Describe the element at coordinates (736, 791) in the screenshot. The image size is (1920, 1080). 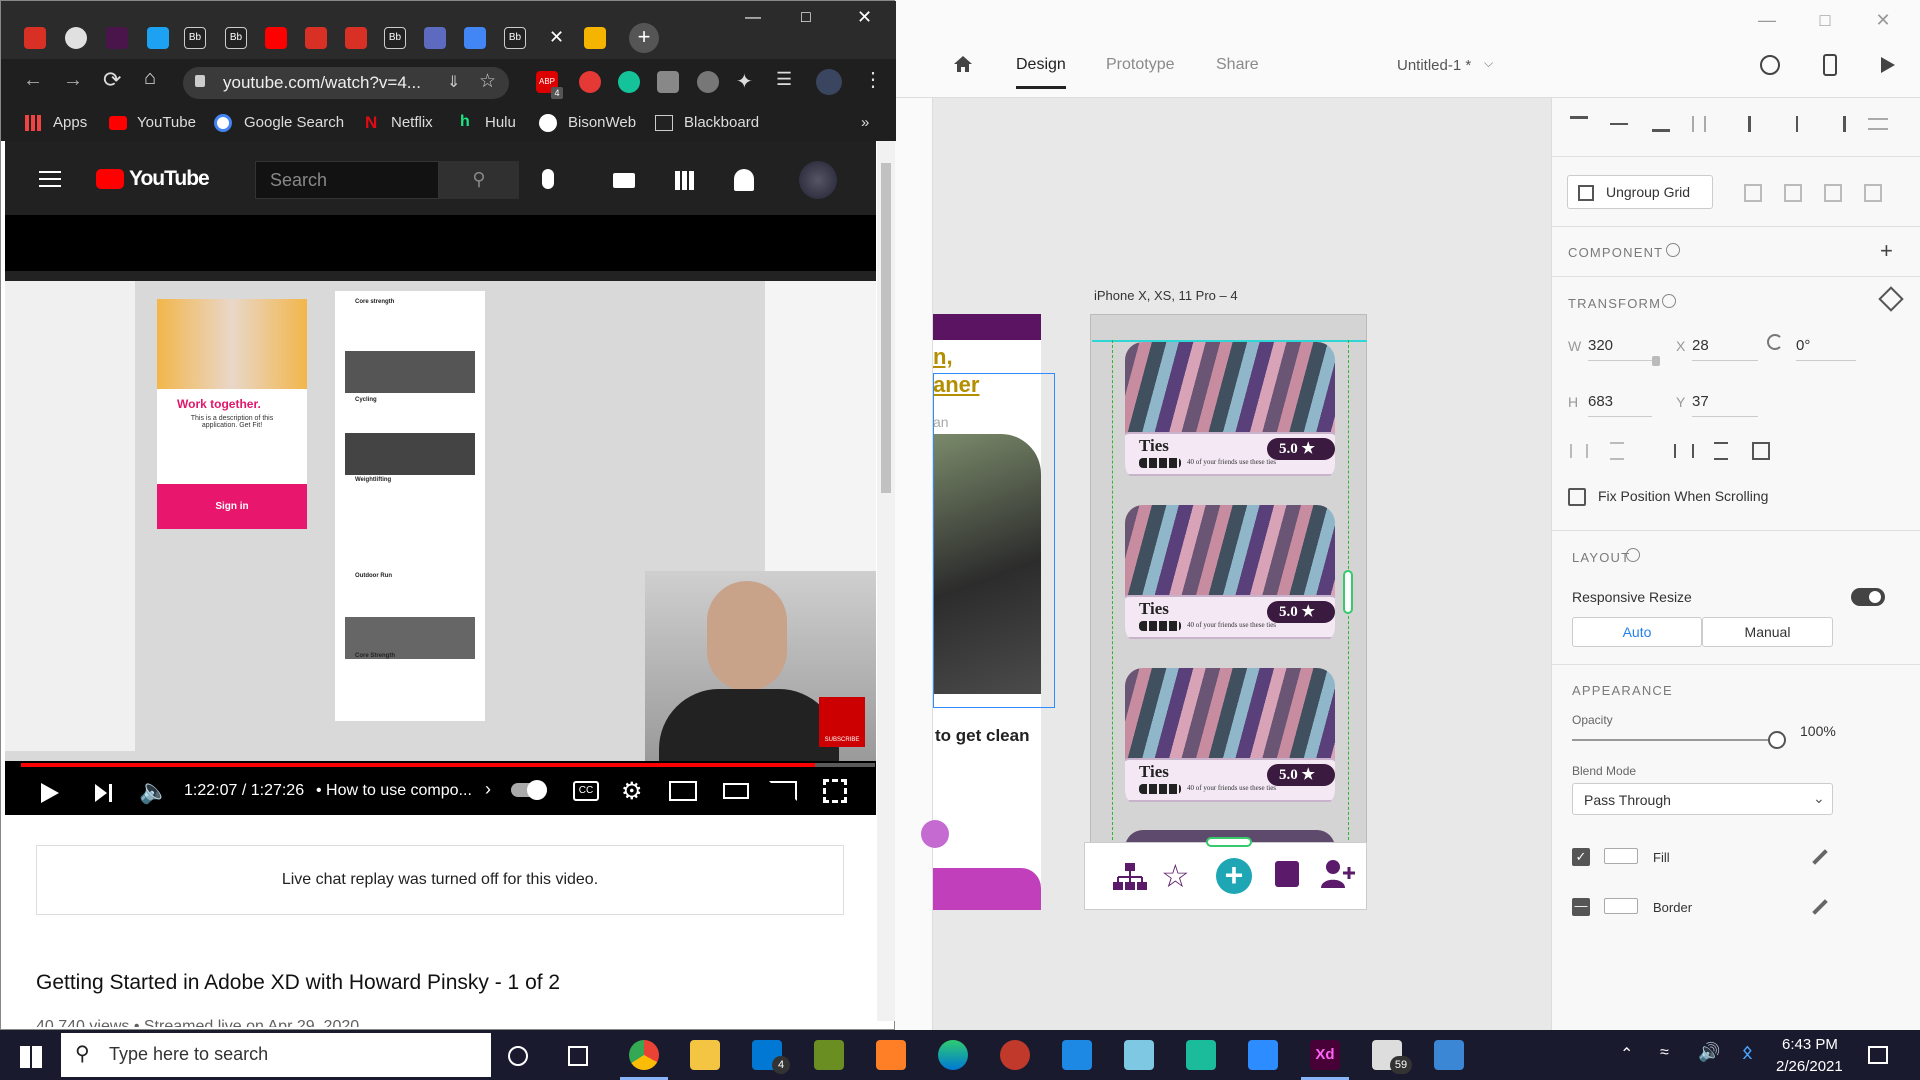
I see `theater-mode-icon` at that location.